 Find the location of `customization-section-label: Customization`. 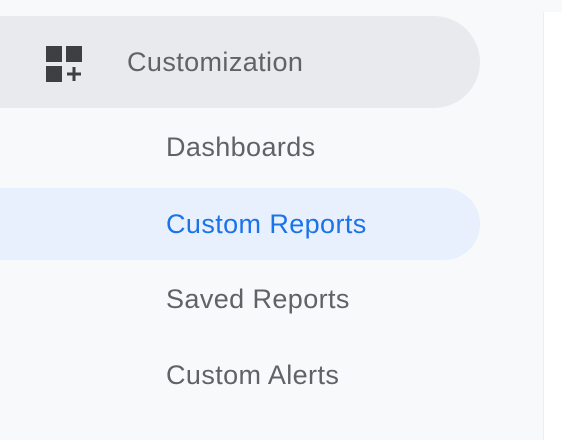

customization-section-label: Customization is located at coordinates (215, 62).